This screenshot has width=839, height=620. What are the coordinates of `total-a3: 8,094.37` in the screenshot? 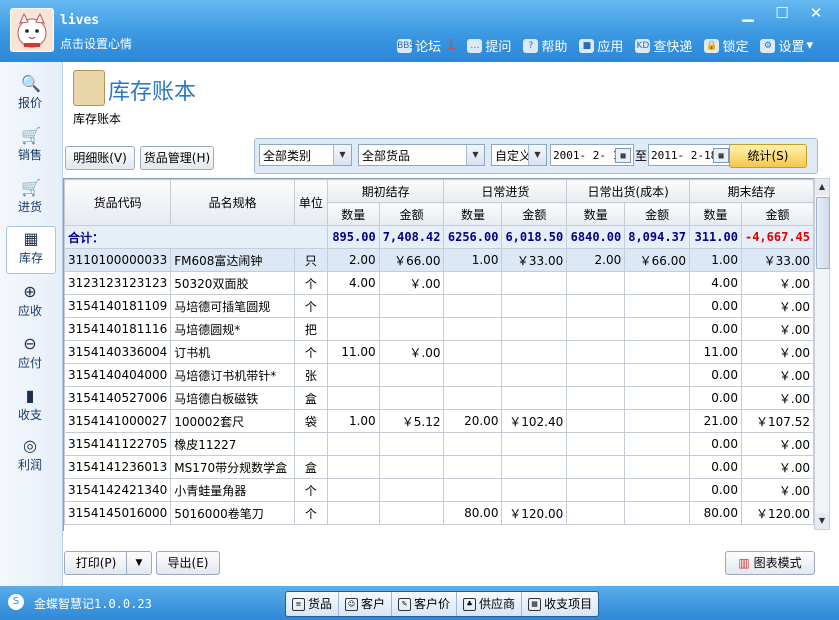 It's located at (657, 237).